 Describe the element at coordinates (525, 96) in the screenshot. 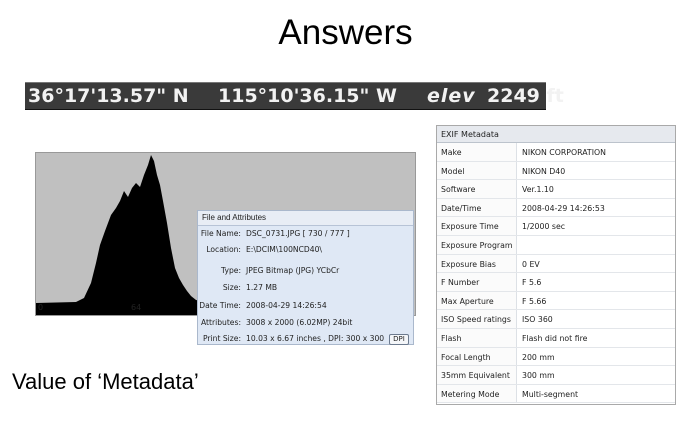

I see `elevation-readout: 2249 ft` at that location.